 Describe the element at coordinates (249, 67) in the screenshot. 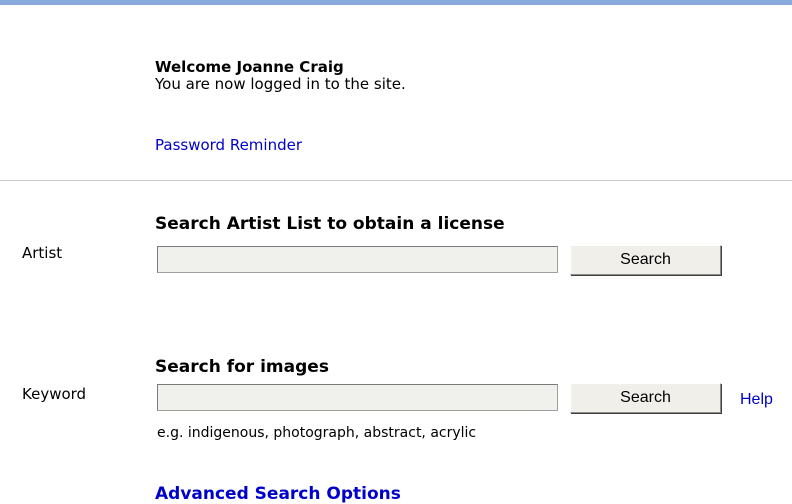

I see `welcome-heading: Welcome Joanne Craig` at that location.